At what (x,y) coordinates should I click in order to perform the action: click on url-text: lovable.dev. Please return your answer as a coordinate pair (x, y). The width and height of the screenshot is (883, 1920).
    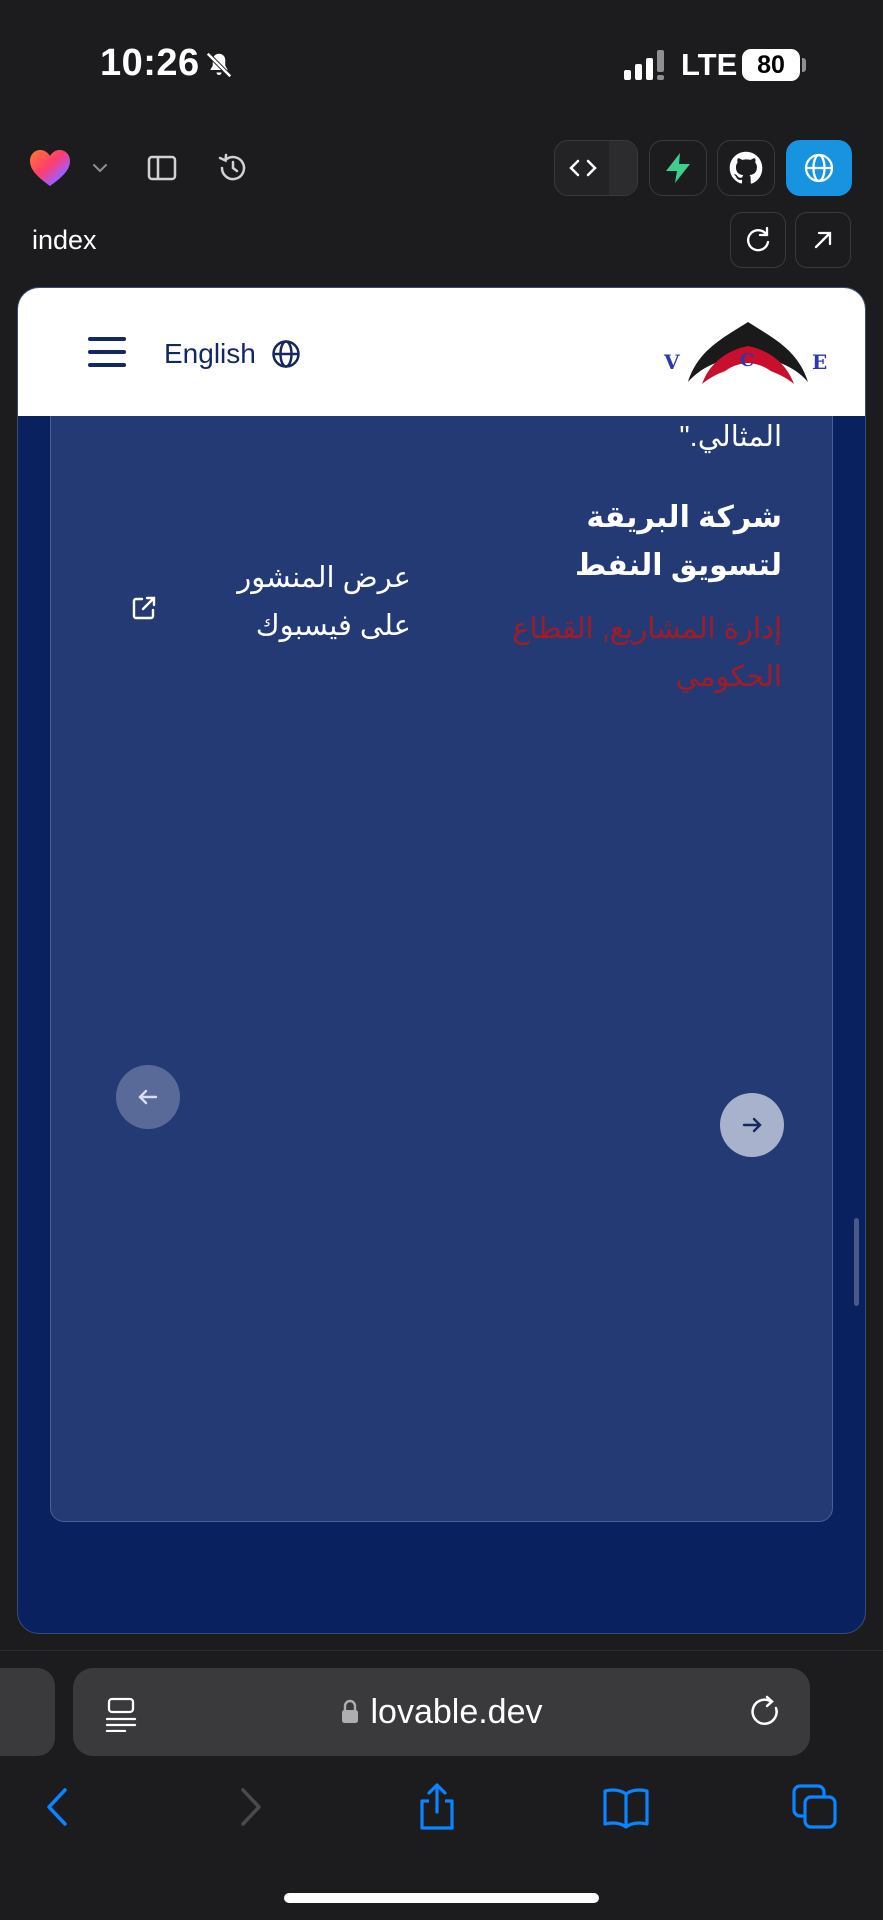
    Looking at the image, I should click on (456, 1711).